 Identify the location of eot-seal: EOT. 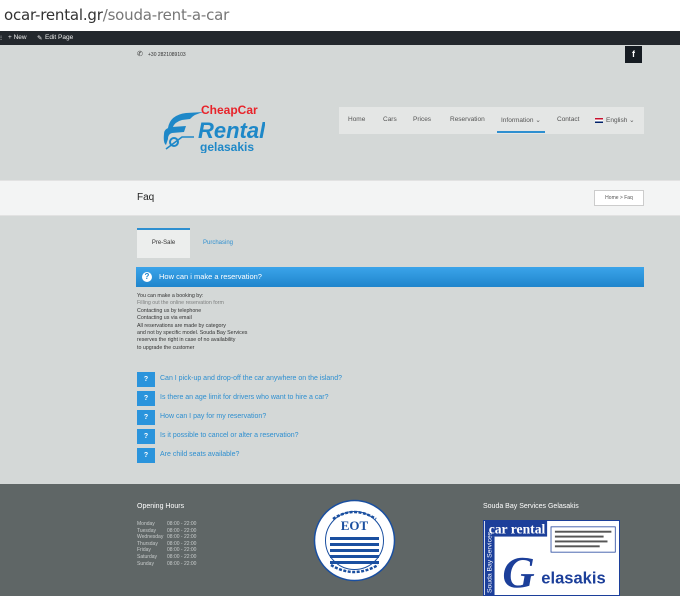
(354, 540).